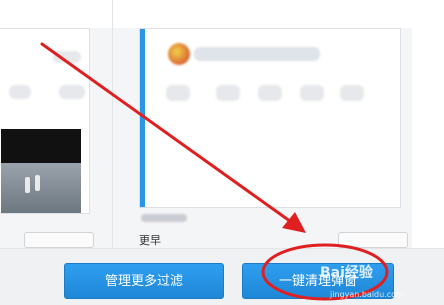  I want to click on app-logo, so click(179, 54).